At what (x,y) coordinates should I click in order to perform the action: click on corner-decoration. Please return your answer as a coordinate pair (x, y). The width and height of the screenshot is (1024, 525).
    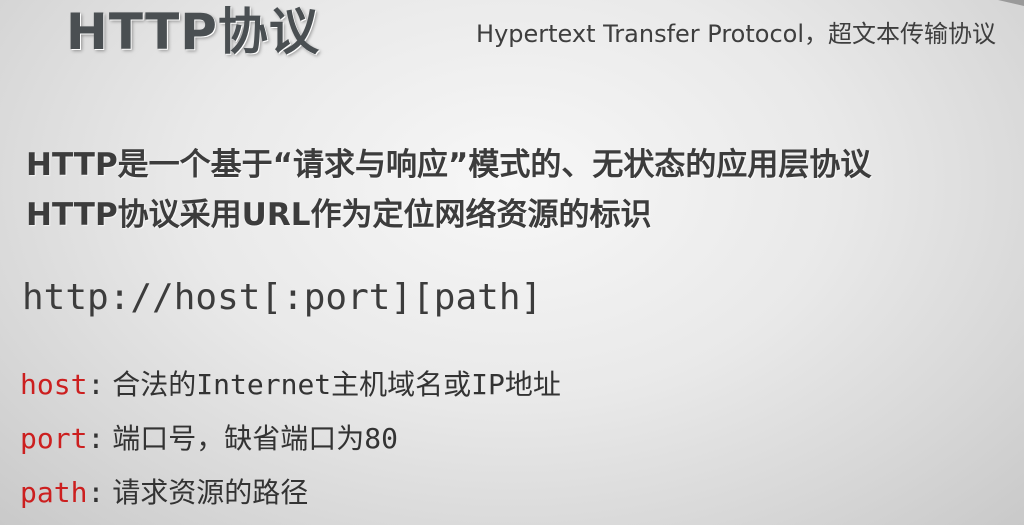
    Looking at the image, I should click on (1011, 3).